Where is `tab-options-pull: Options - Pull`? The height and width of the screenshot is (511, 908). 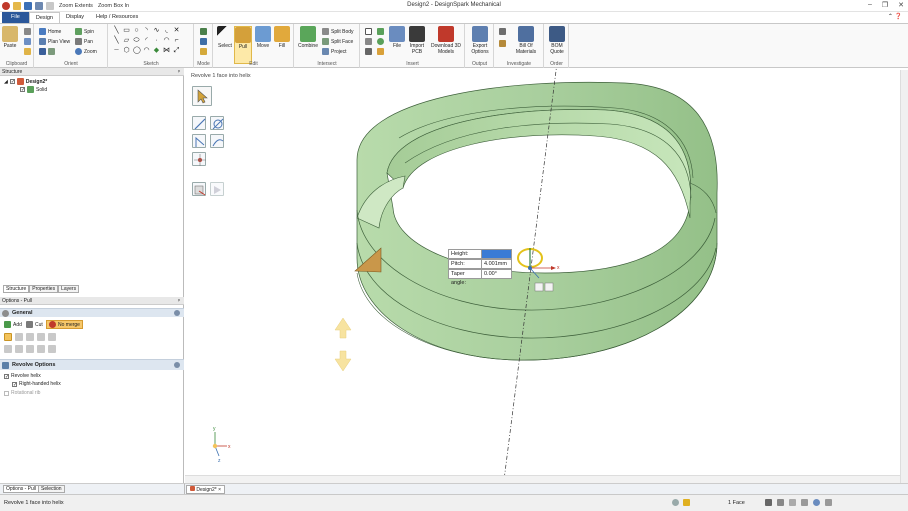 tab-options-pull: Options - Pull is located at coordinates (21, 489).